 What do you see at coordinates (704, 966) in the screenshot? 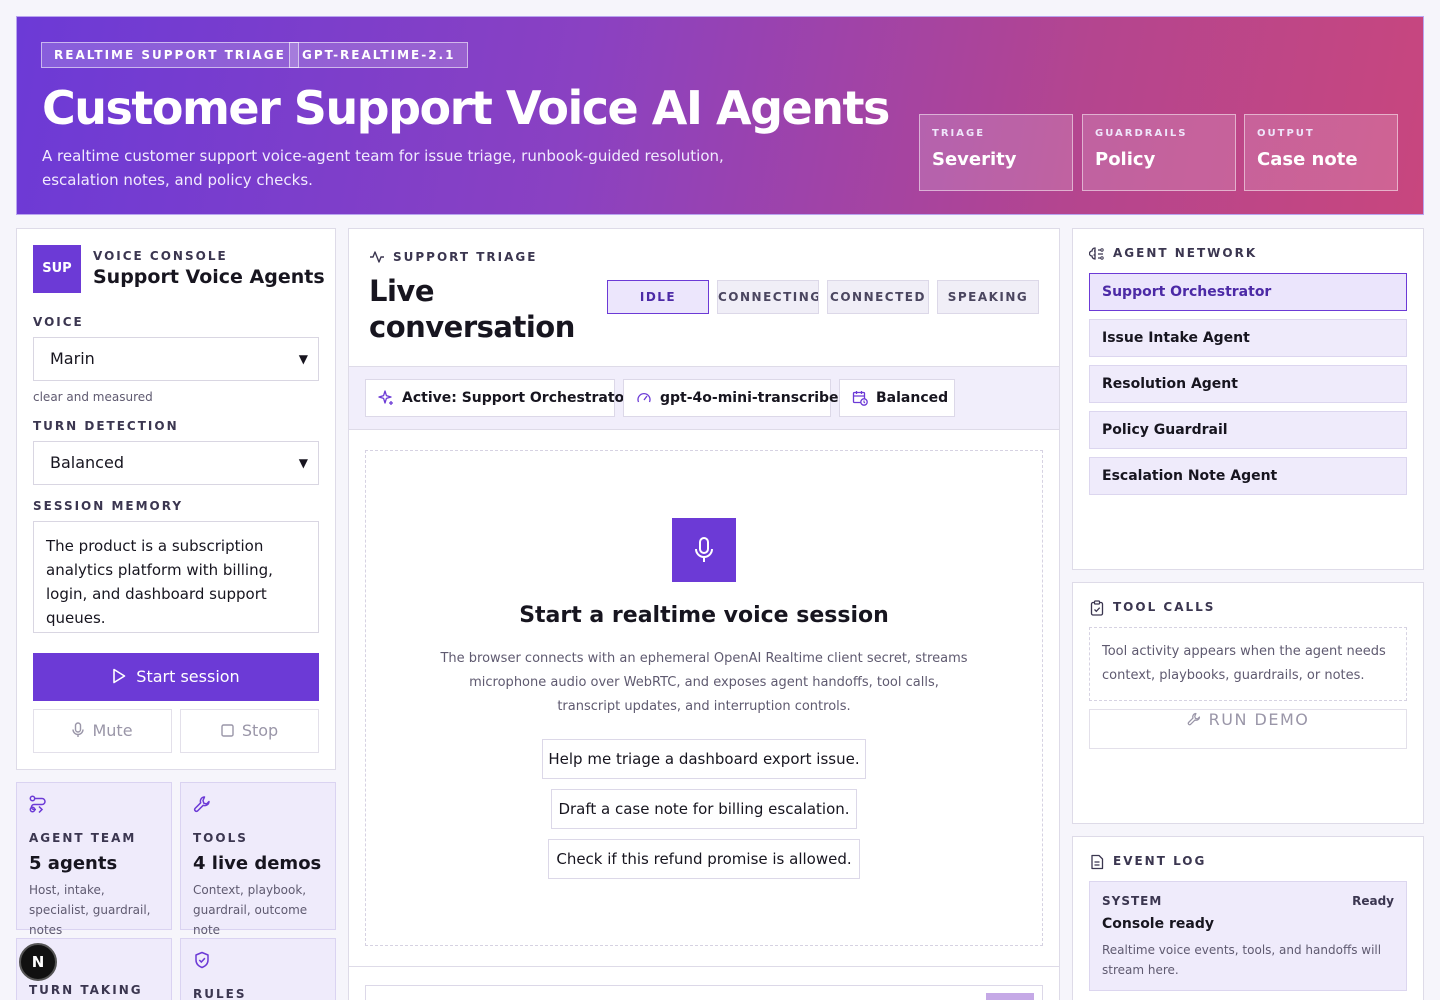
I see `composer-divider` at bounding box center [704, 966].